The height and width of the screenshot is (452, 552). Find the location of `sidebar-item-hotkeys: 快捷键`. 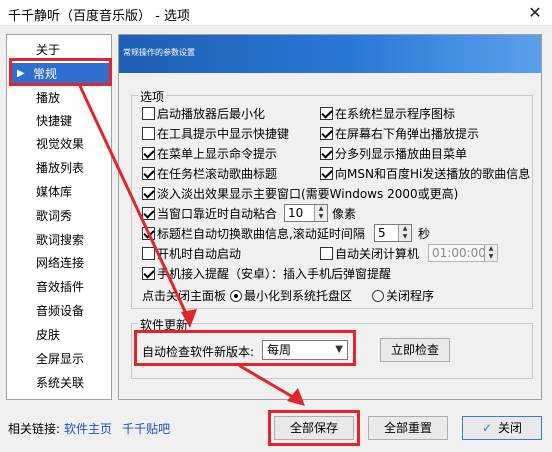

sidebar-item-hotkeys: 快捷键 is located at coordinates (59, 121).